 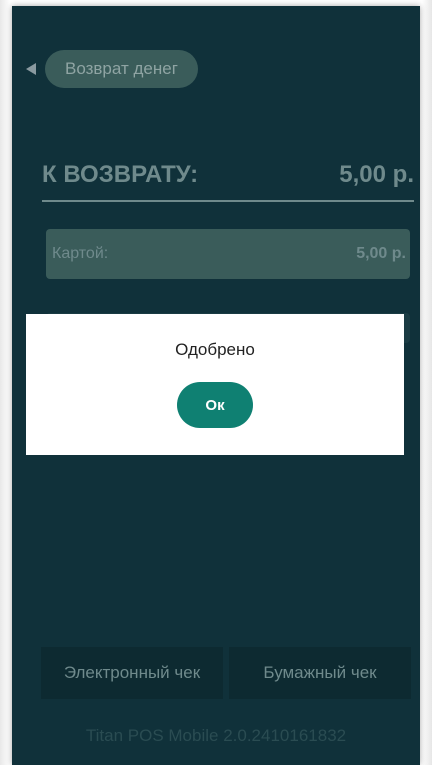 I want to click on payment-row-card: Картой: 5,00 р., so click(x=228, y=254).